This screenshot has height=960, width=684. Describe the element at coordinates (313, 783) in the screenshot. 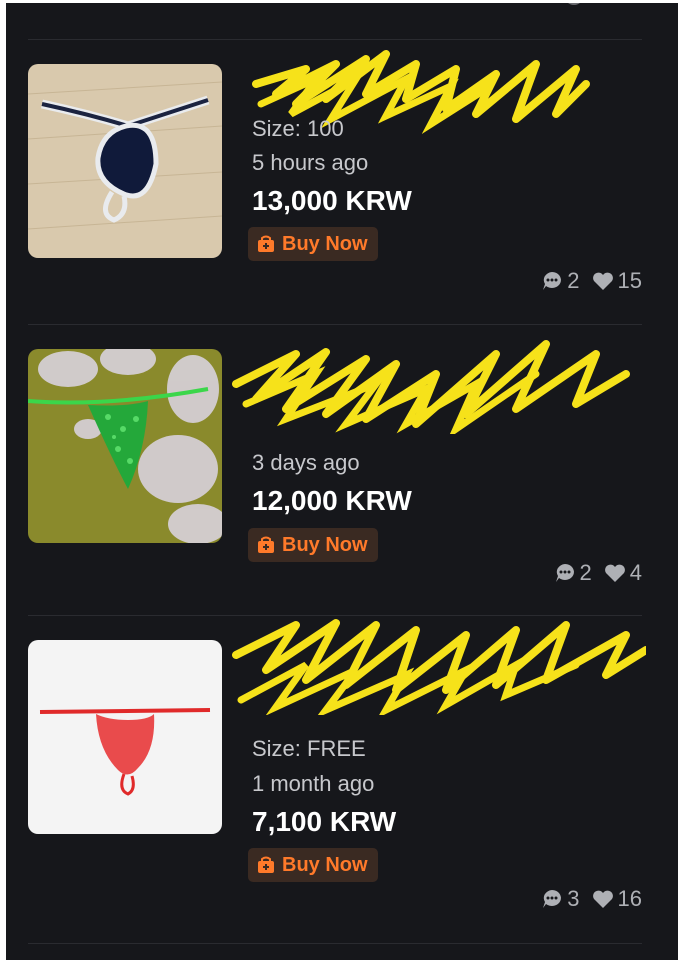

I see `listing-time: 1 month ago` at that location.